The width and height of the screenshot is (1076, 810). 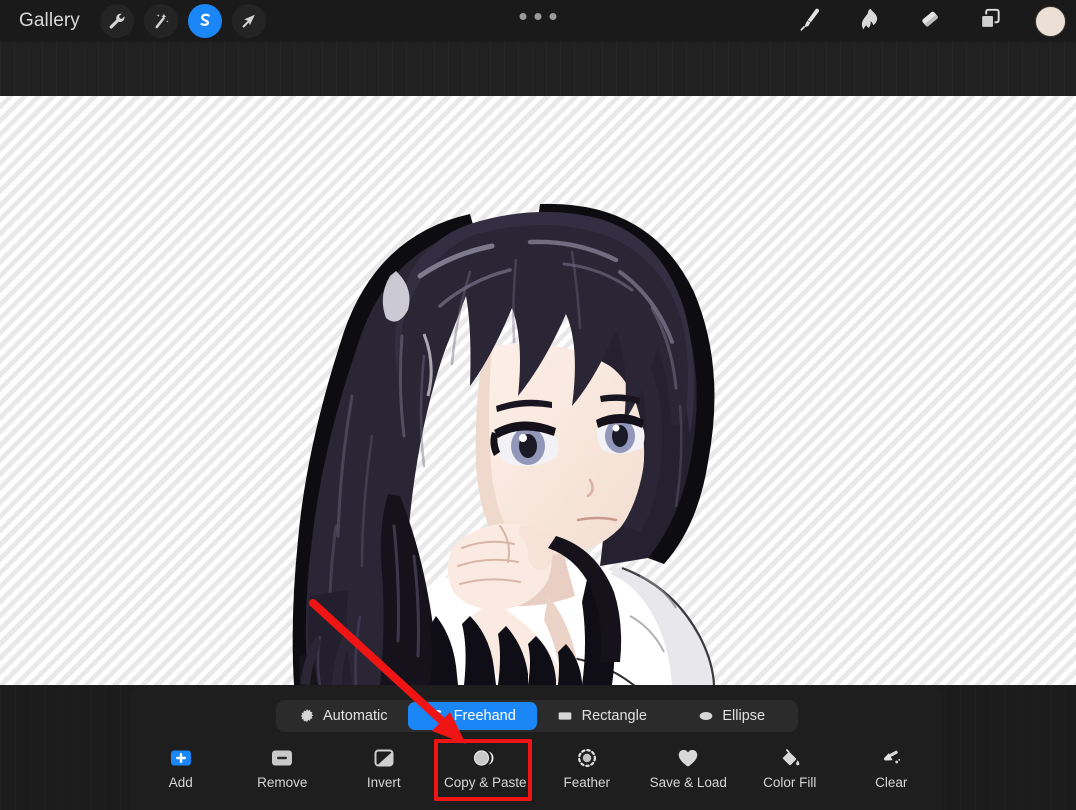 I want to click on eraser-icon, so click(x=930, y=21).